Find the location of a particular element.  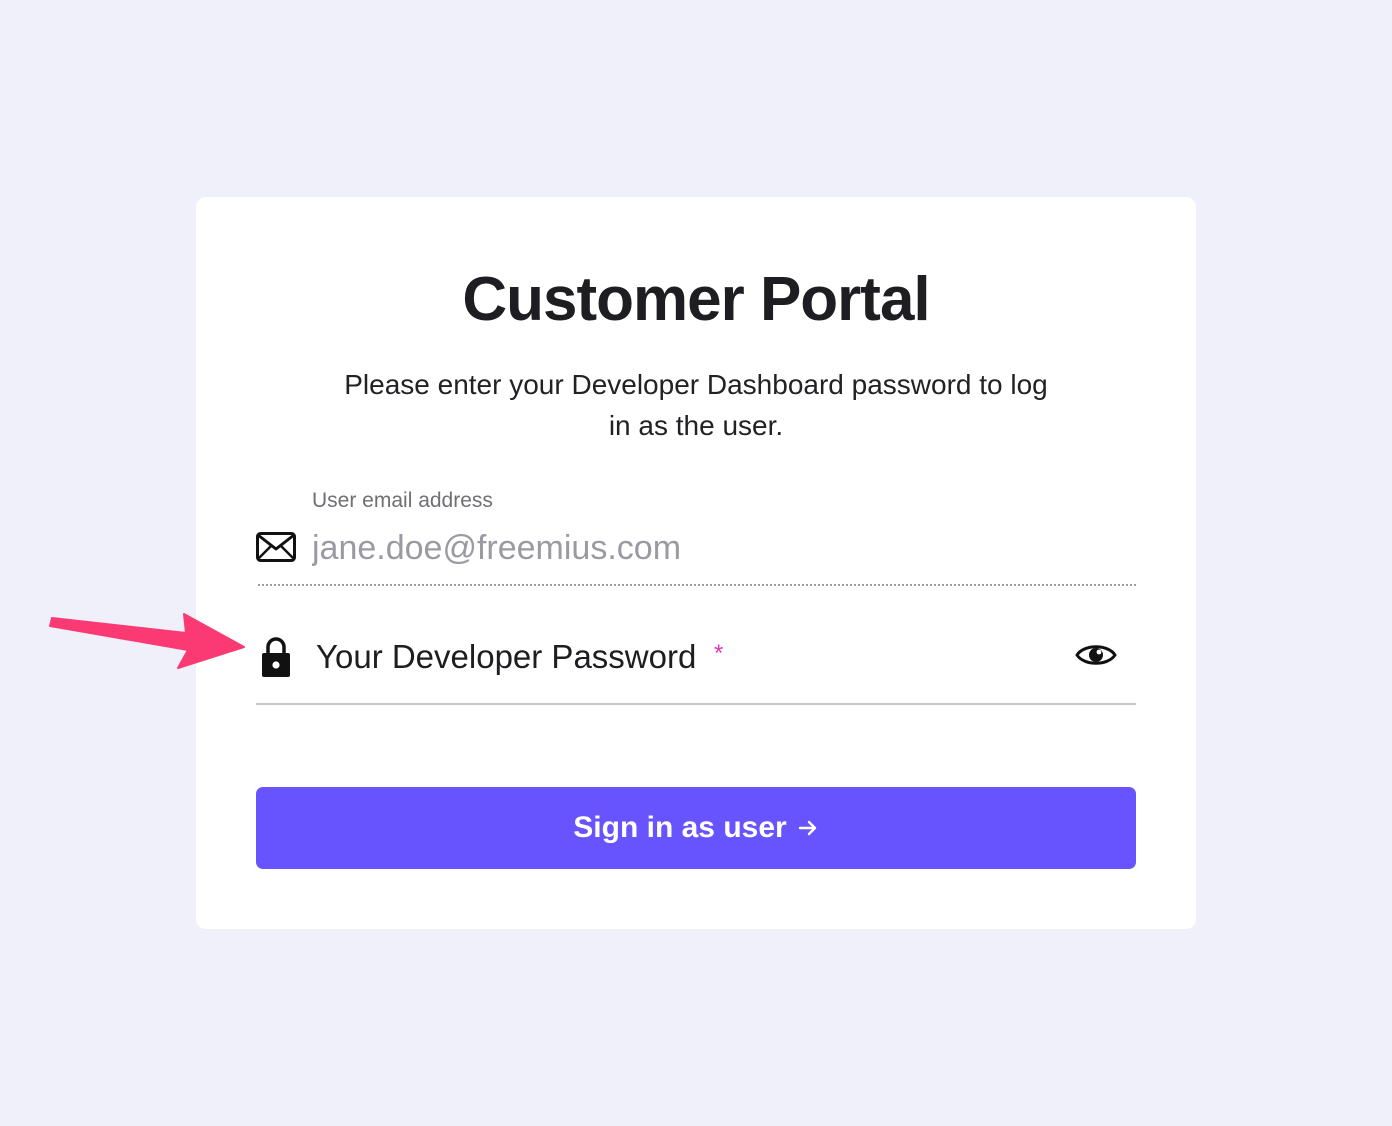

password-field: Your Developer Password is located at coordinates (506, 657).